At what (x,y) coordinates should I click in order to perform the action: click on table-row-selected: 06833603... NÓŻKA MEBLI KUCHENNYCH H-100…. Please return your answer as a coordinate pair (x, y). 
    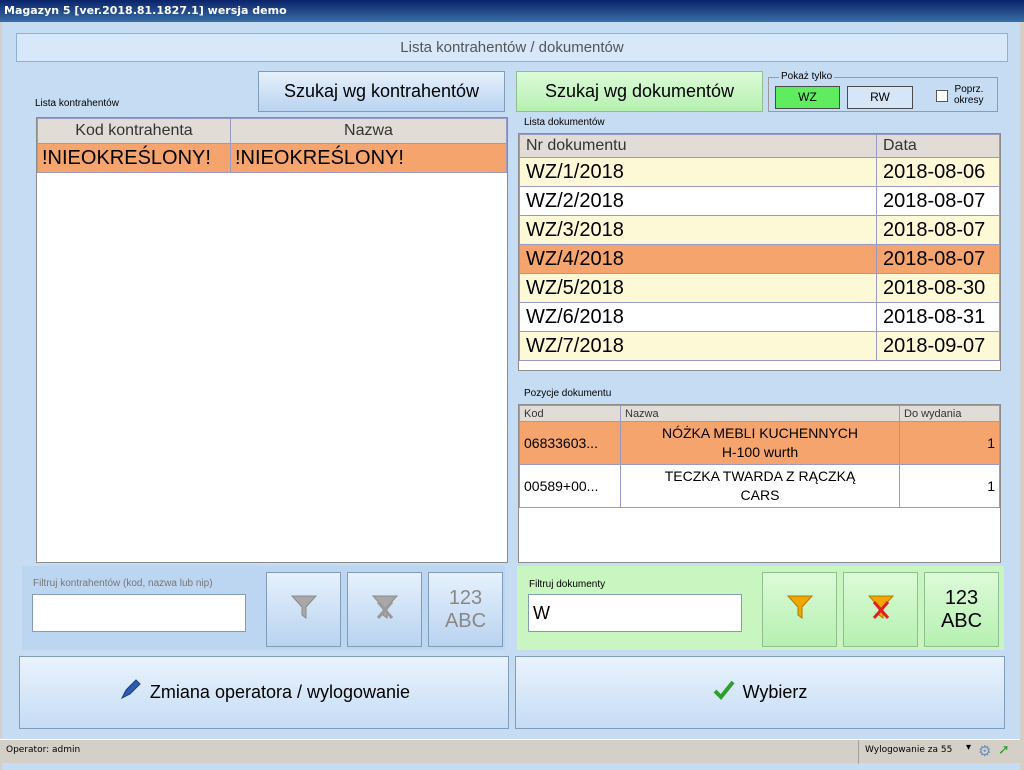
    Looking at the image, I should click on (759, 443).